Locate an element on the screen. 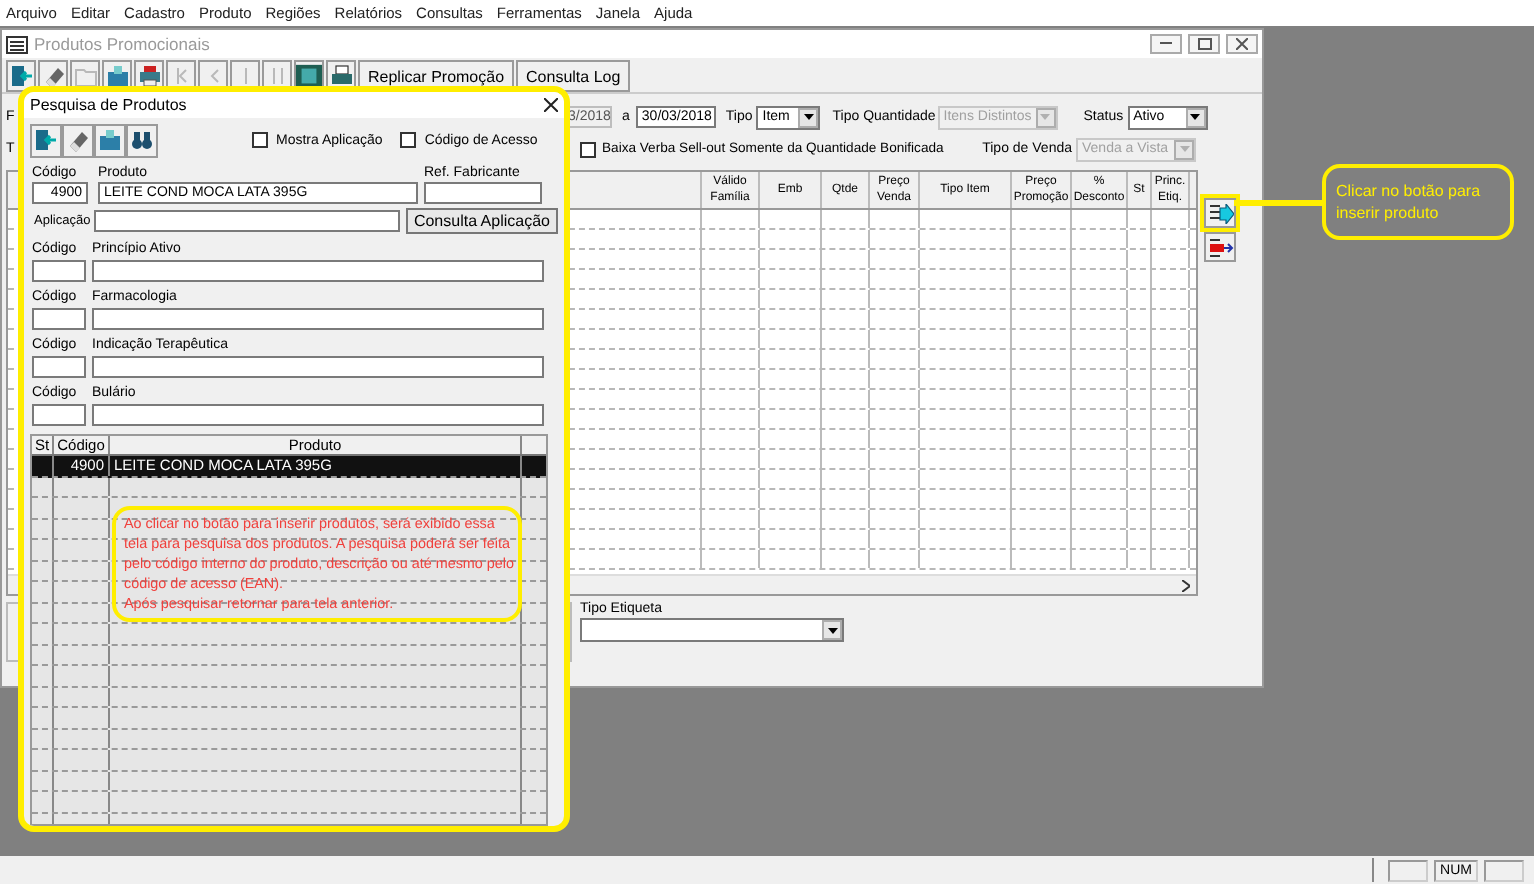 The width and height of the screenshot is (1534, 884). dialog-title: Pesquisa de Produtos is located at coordinates (108, 104).